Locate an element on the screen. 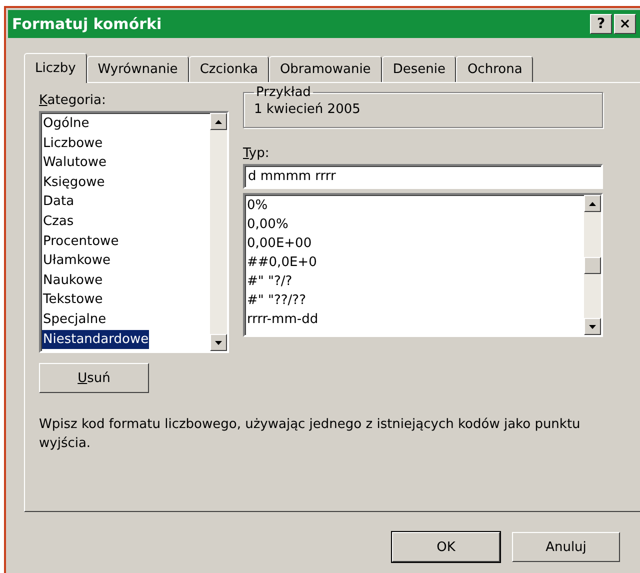 This screenshot has height=573, width=640. list-item: Data is located at coordinates (58, 202).